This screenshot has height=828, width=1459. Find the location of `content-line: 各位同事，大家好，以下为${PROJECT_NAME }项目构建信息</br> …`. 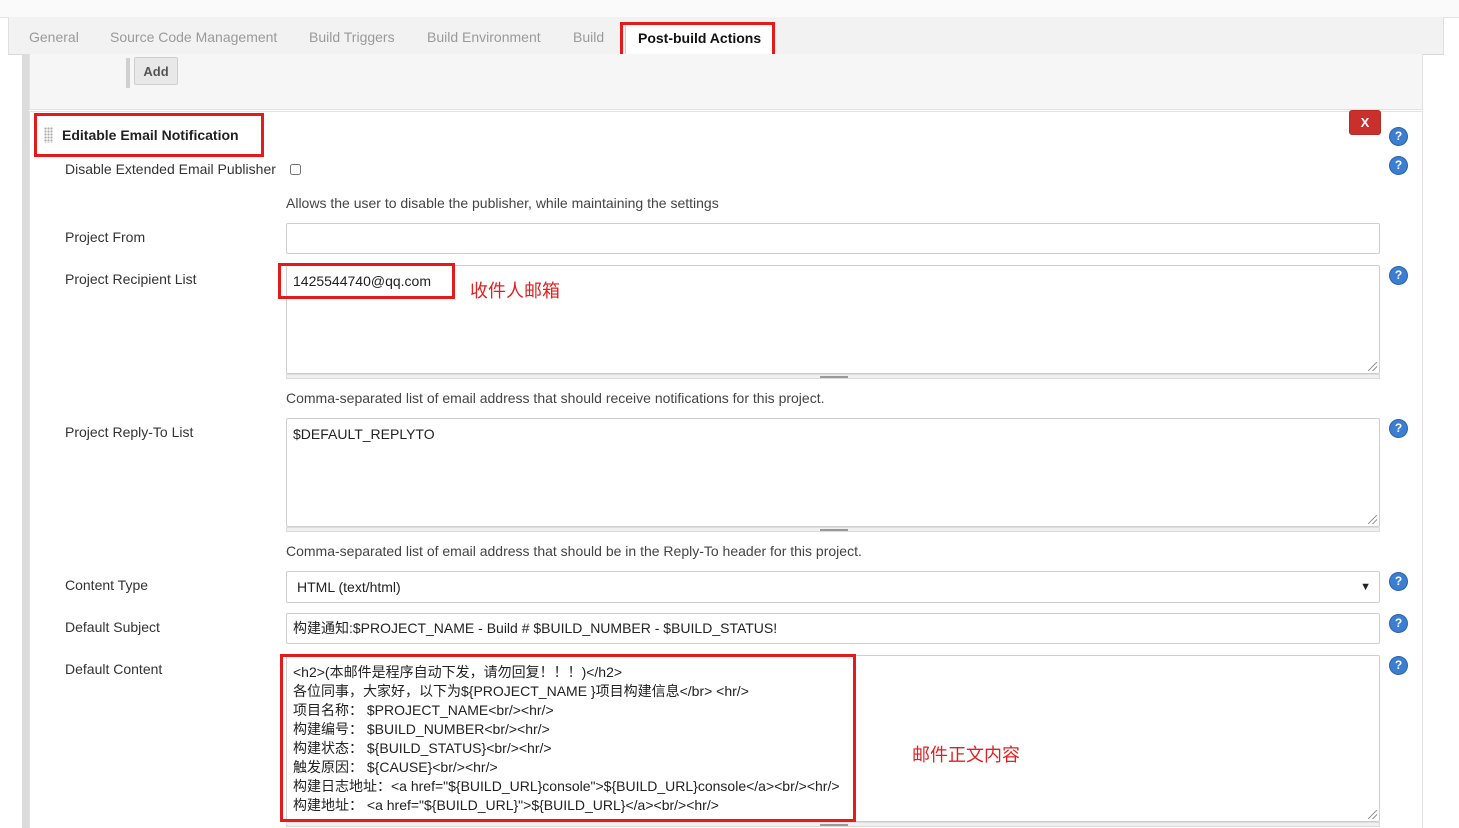

content-line: 各位同事，大家好，以下为${PROJECT_NAME }项目构建信息</br> … is located at coordinates (521, 691).